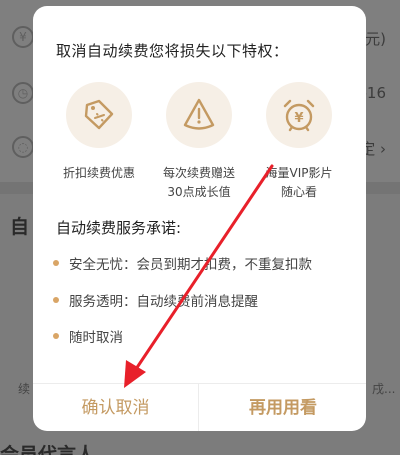 This screenshot has width=400, height=455. What do you see at coordinates (20, 227) in the screenshot?
I see `section-heading: 自` at bounding box center [20, 227].